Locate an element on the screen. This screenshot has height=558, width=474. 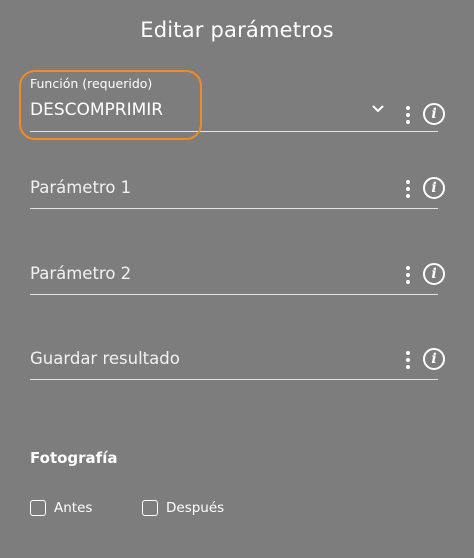
funcion-info-icon: i is located at coordinates (434, 114).